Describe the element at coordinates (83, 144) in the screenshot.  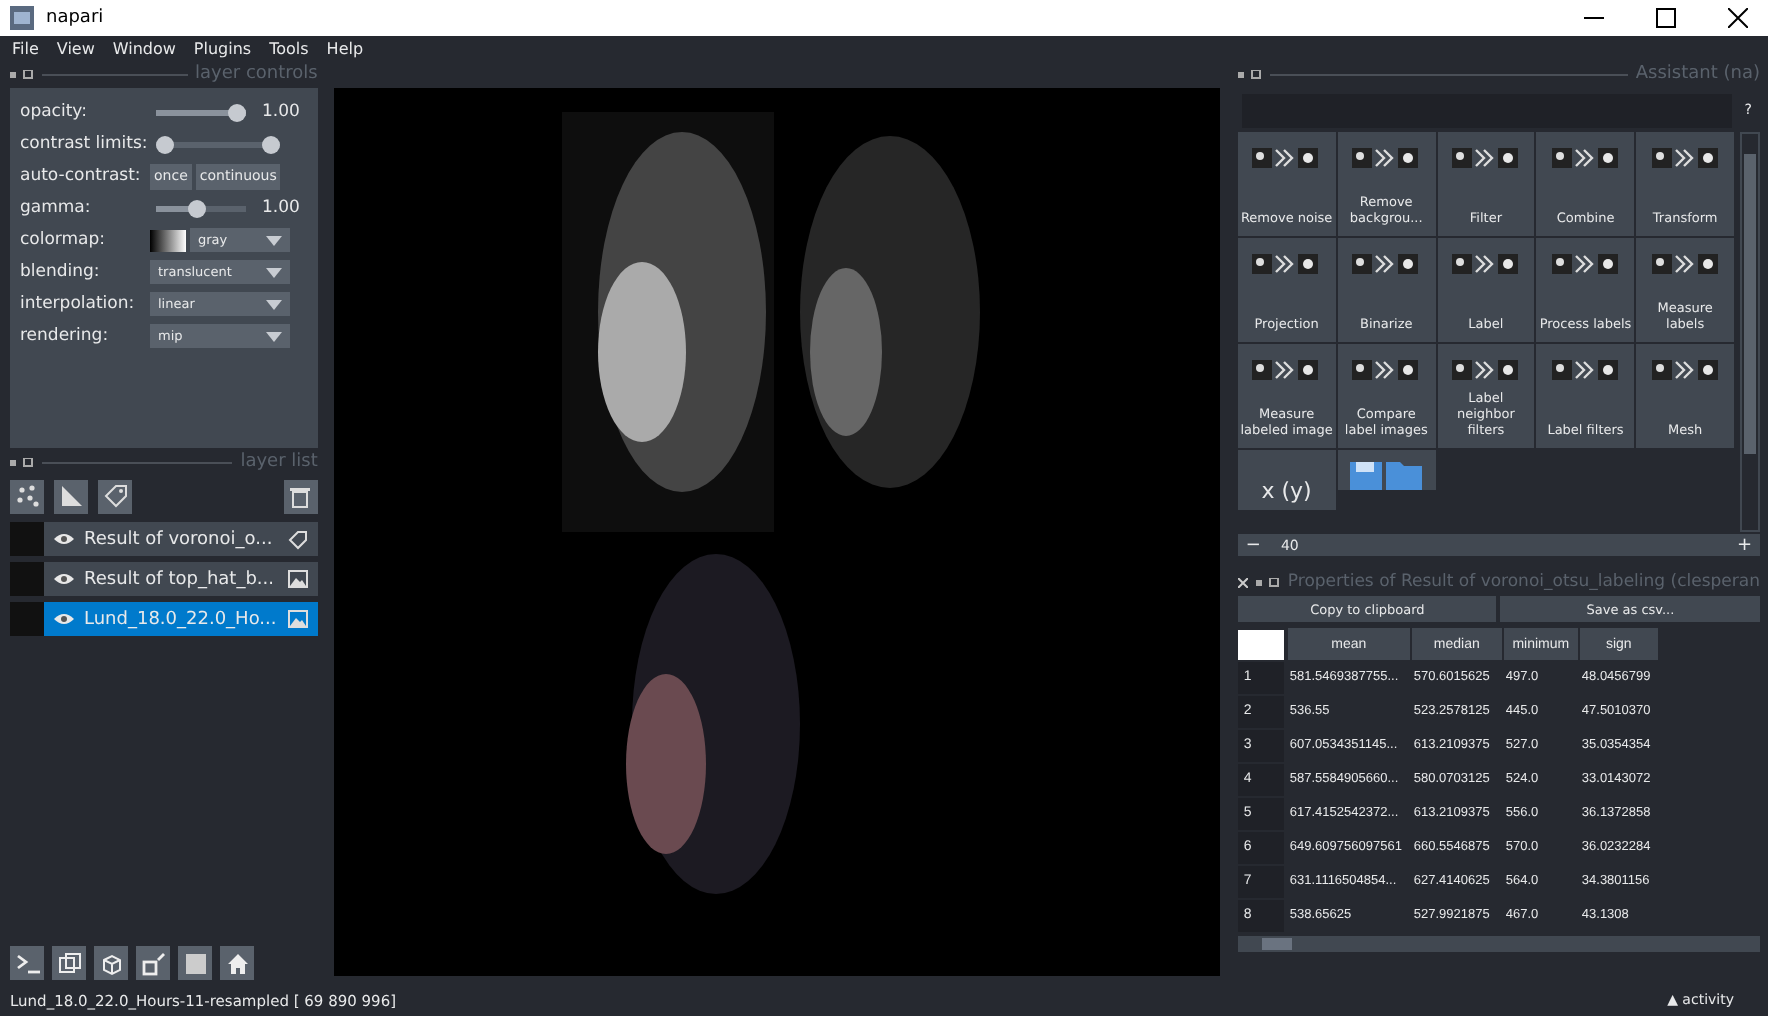
I see `control-label: contrast limits:` at that location.